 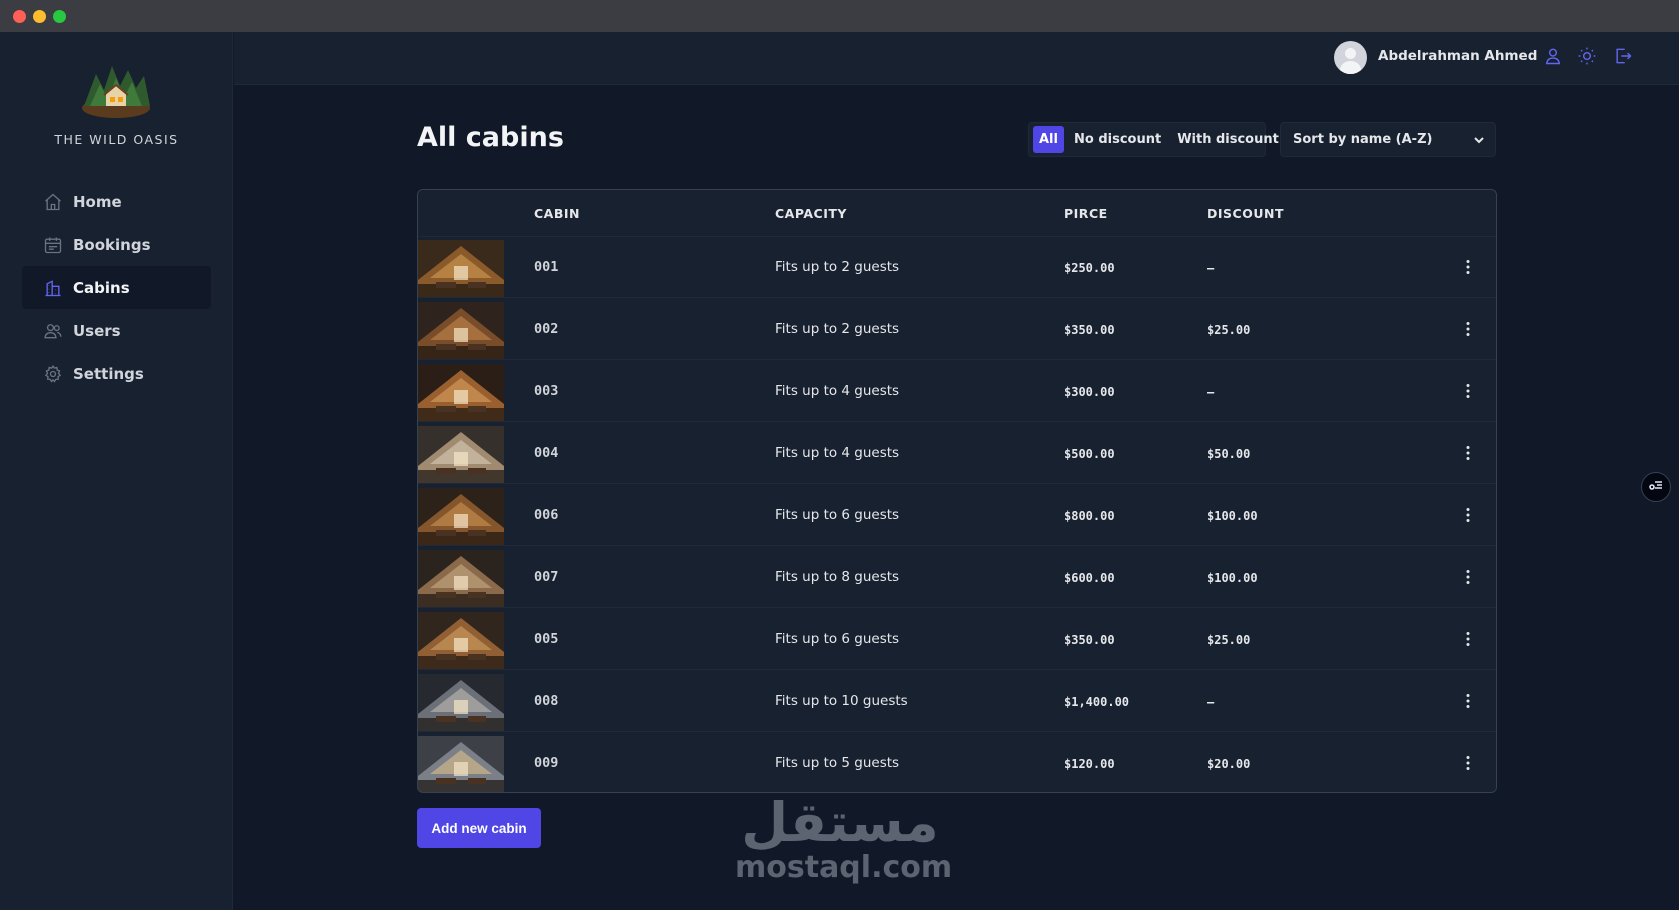 I want to click on maximize-window-button, so click(x=59, y=16).